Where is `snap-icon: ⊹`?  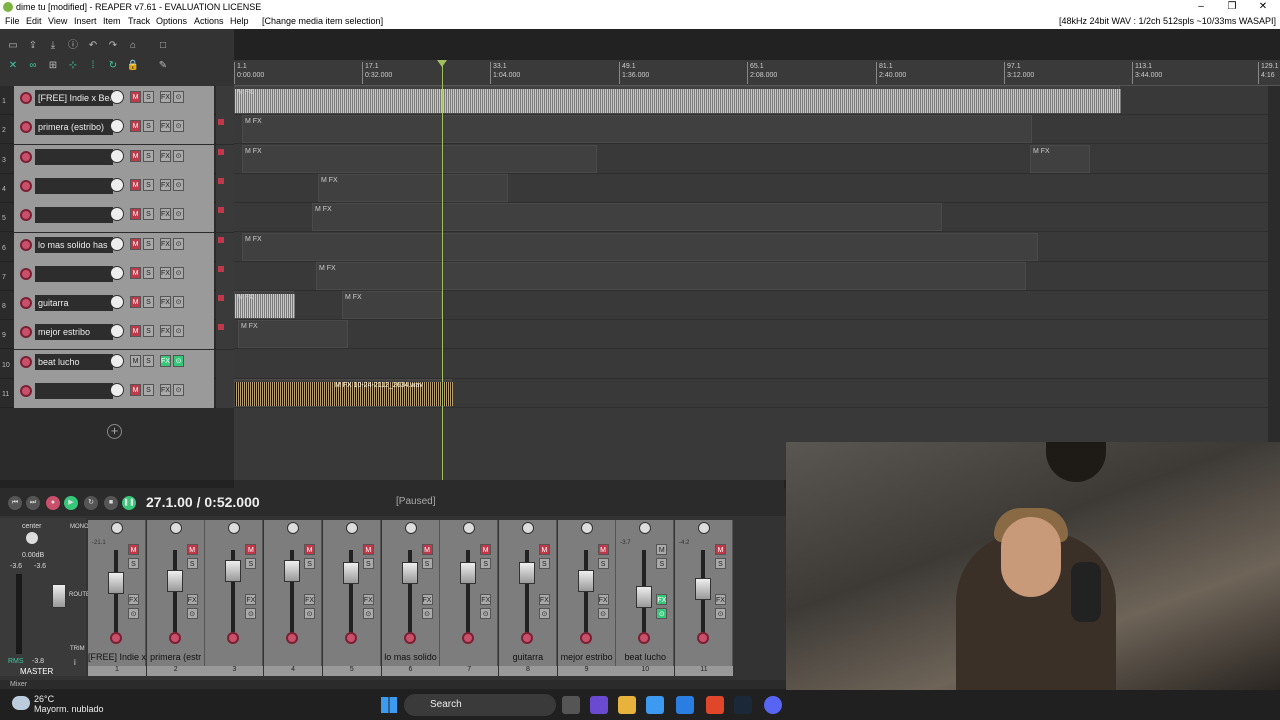
snap-icon: ⊹ is located at coordinates (73, 66).